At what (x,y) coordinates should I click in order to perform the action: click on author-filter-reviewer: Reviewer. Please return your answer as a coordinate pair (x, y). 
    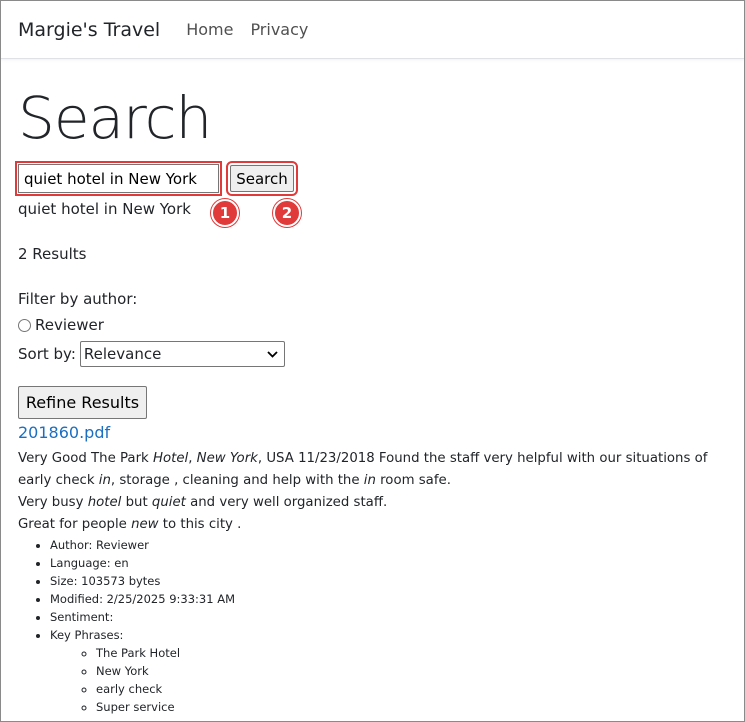
    Looking at the image, I should click on (61, 325).